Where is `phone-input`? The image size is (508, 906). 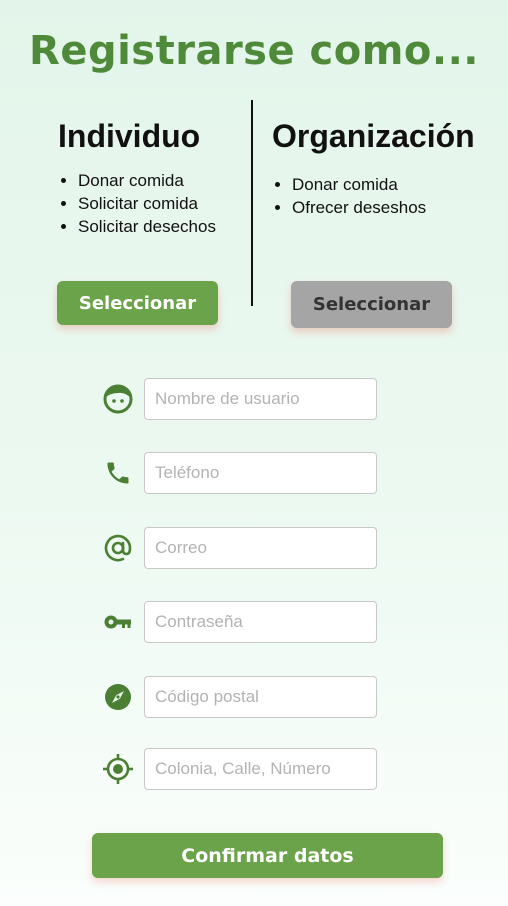
phone-input is located at coordinates (260, 473).